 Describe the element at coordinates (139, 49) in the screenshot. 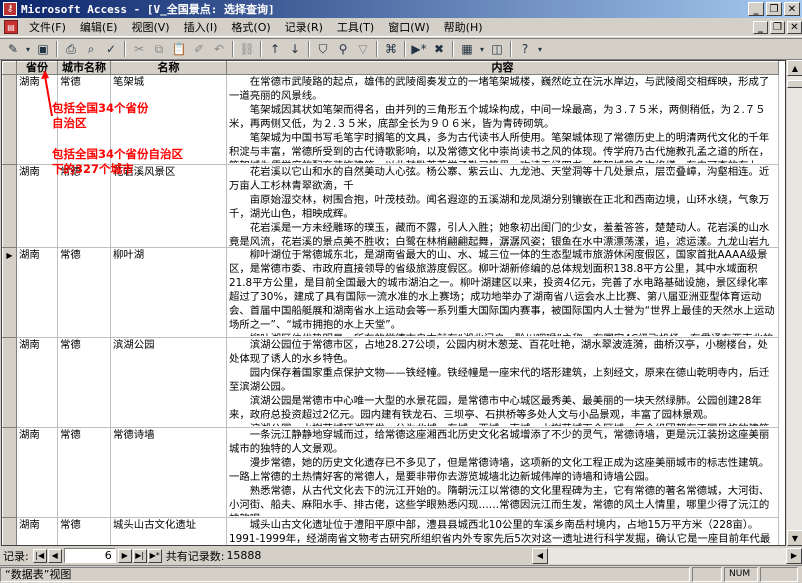

I see `cut-icon: ✂` at that location.